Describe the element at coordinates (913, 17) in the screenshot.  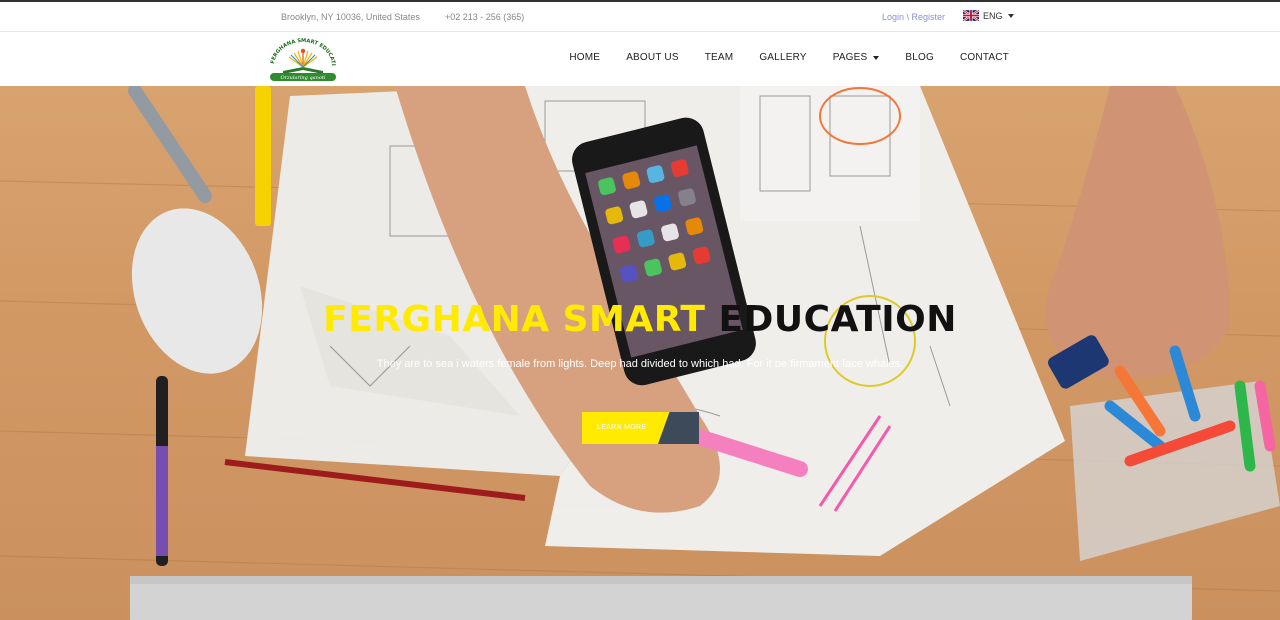
I see `login-register-link: Login \ Register` at that location.